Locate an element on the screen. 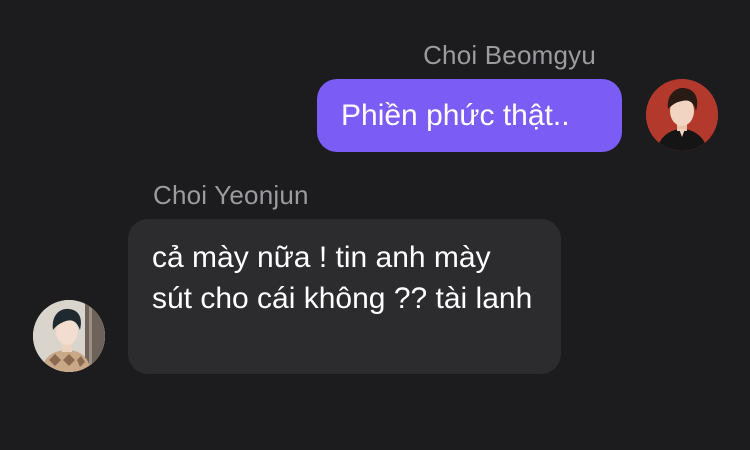 This screenshot has width=750, height=450. message-bubble-outgoing: Phiền phức thật.. is located at coordinates (469, 115).